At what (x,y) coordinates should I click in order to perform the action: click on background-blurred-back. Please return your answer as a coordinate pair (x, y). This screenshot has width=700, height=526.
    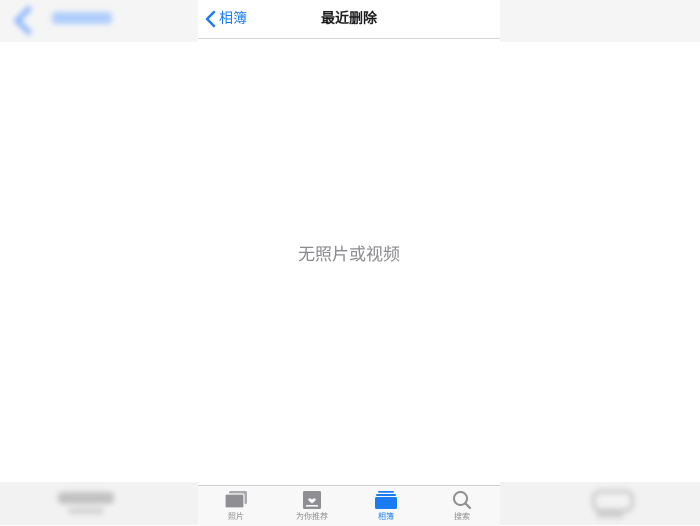
    Looking at the image, I should click on (73, 20).